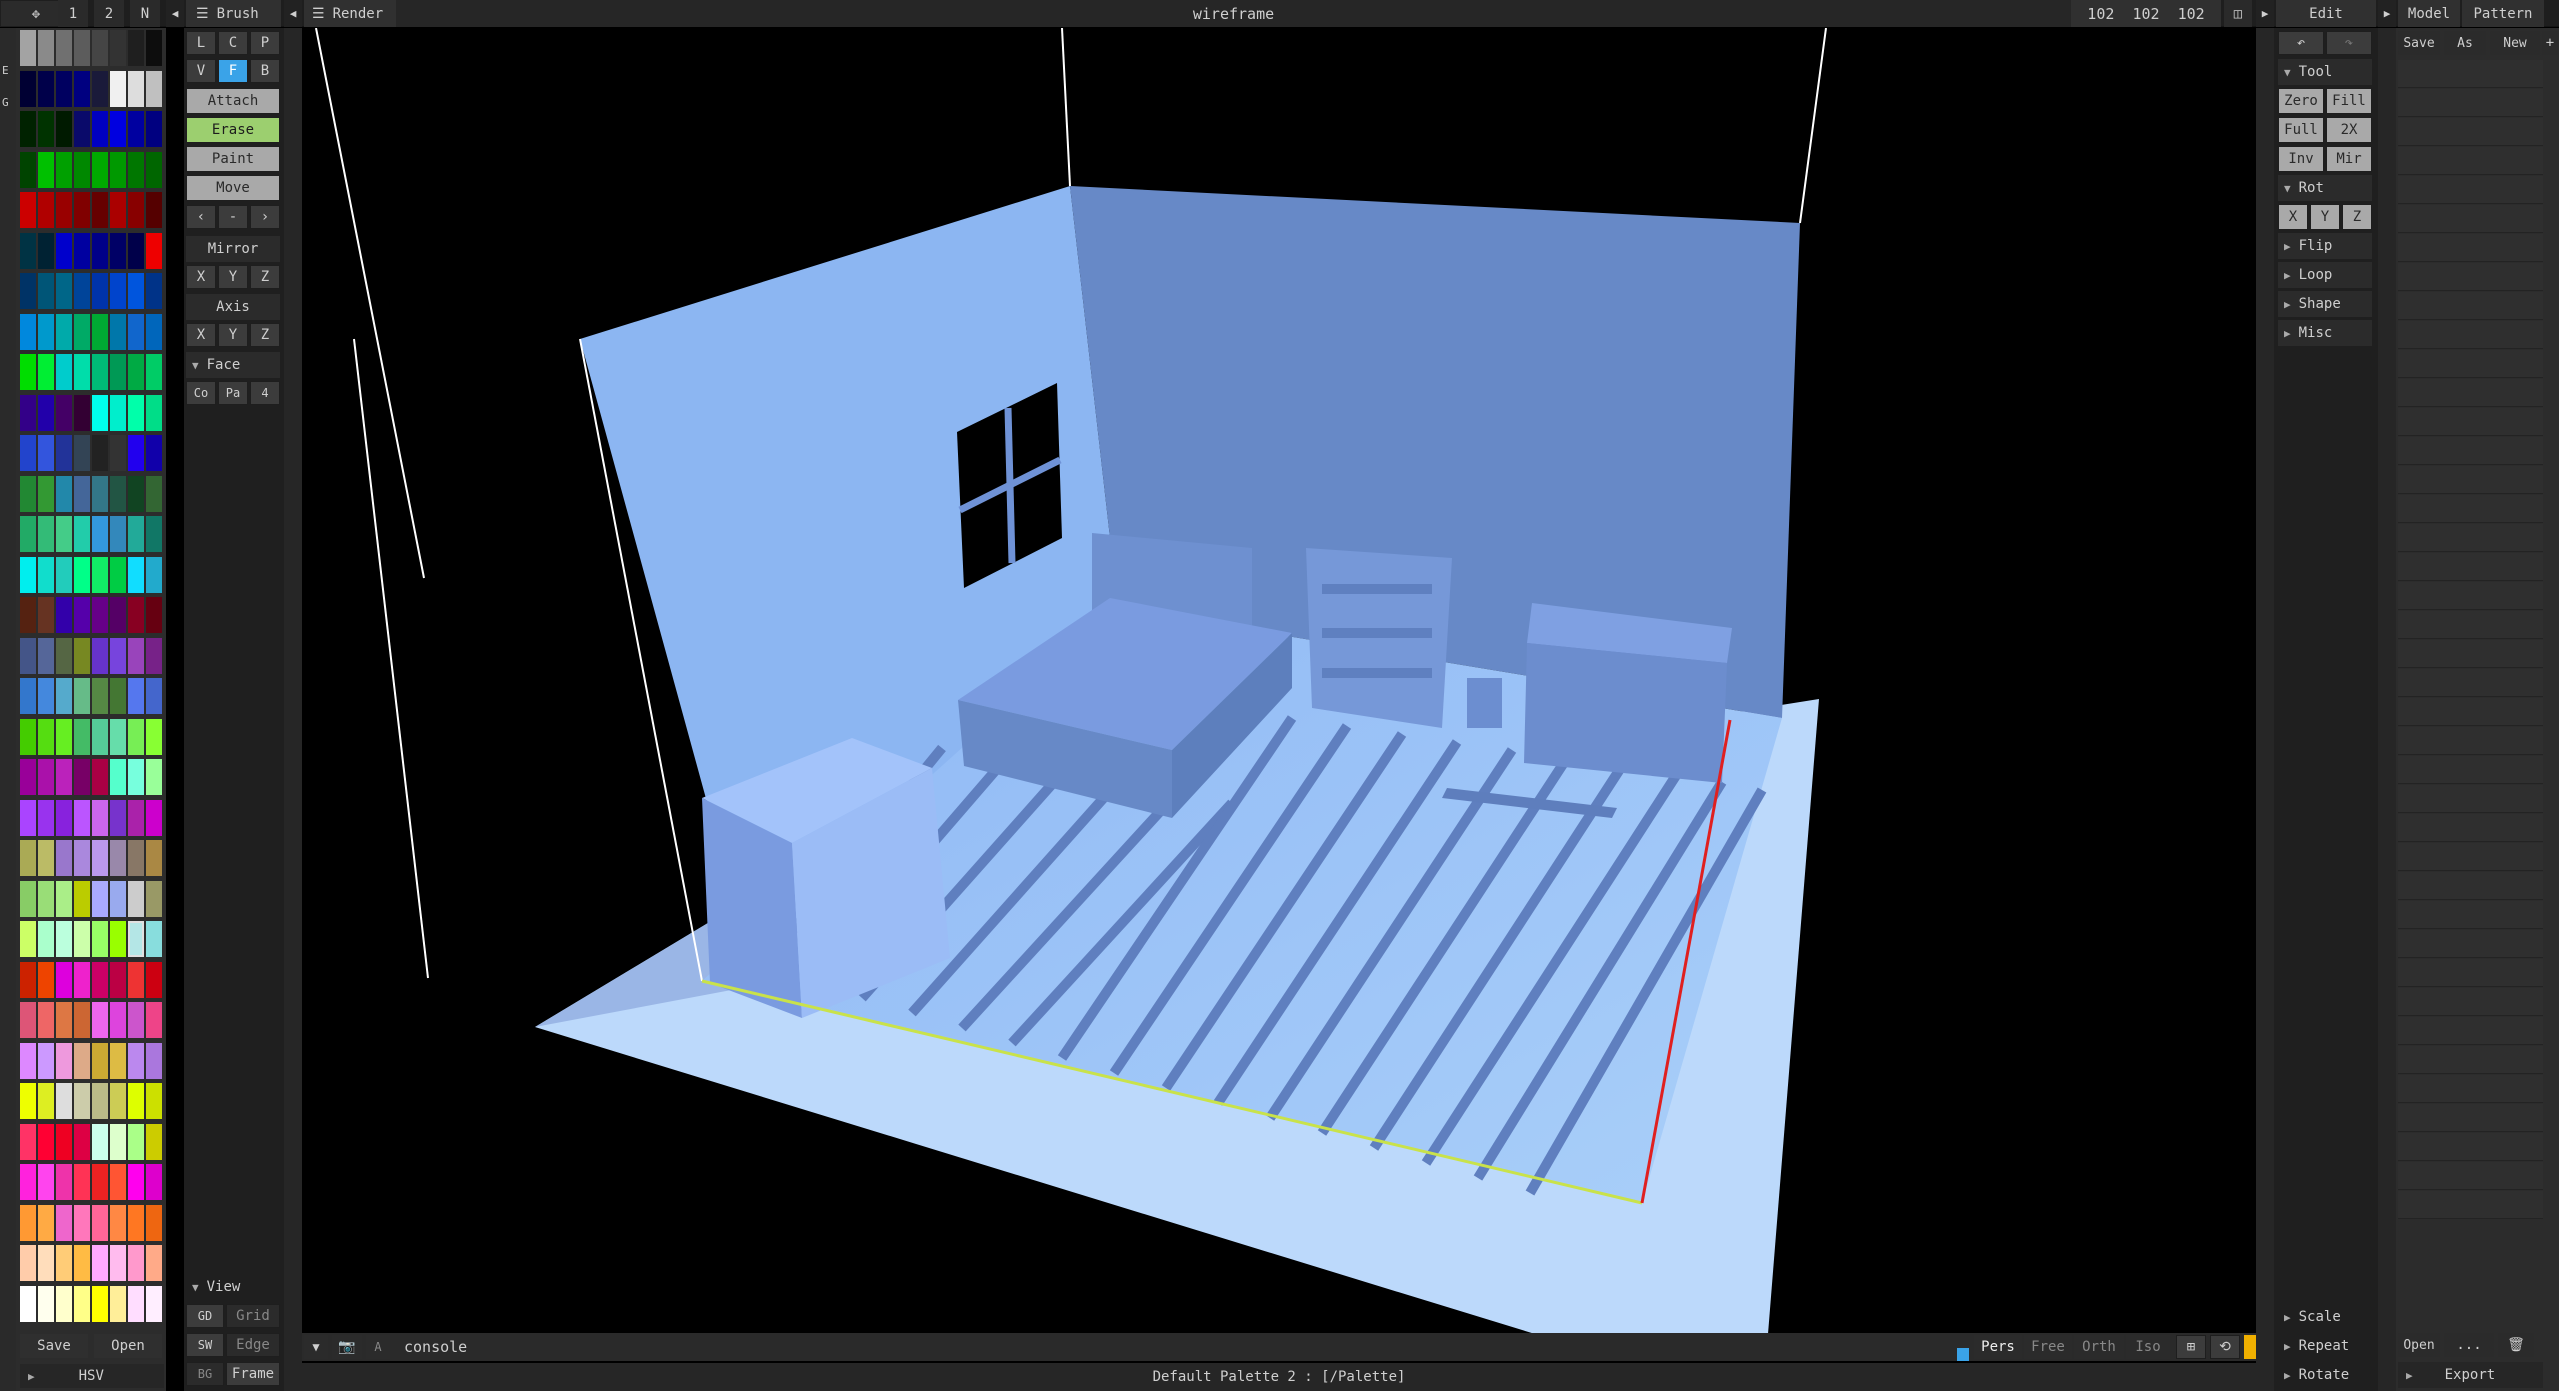 This screenshot has height=1391, width=2559. What do you see at coordinates (265, 277) in the screenshot?
I see `mirror-z: Z` at bounding box center [265, 277].